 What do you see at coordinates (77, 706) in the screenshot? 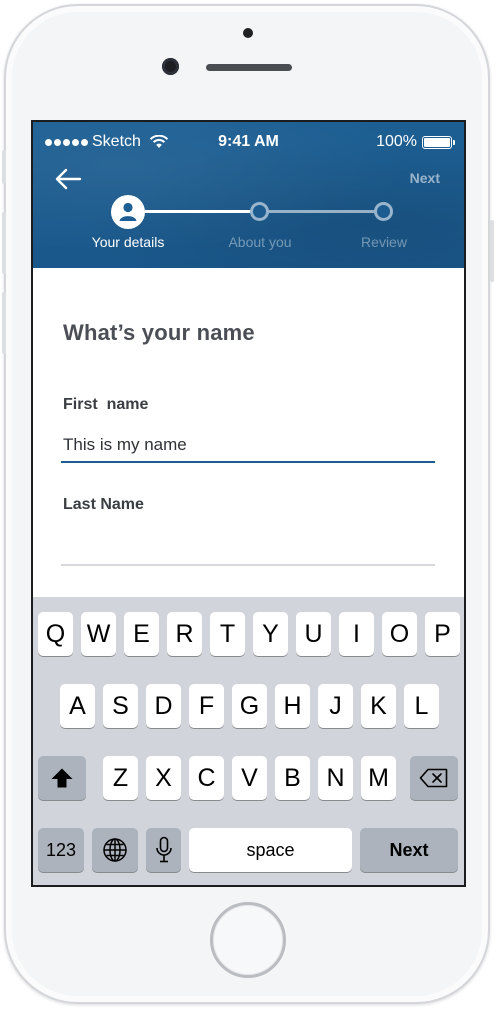
I see `key-a: A` at bounding box center [77, 706].